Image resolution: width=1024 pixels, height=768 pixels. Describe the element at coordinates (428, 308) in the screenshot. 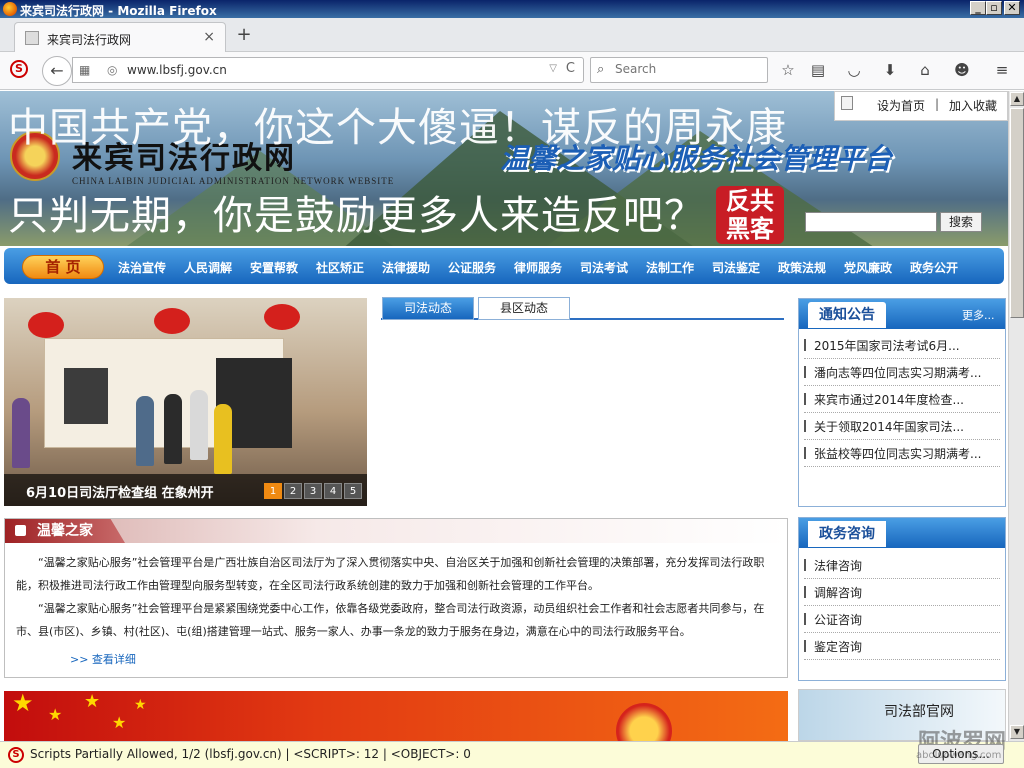

I see `tab-judicial-news: 司法动态` at that location.